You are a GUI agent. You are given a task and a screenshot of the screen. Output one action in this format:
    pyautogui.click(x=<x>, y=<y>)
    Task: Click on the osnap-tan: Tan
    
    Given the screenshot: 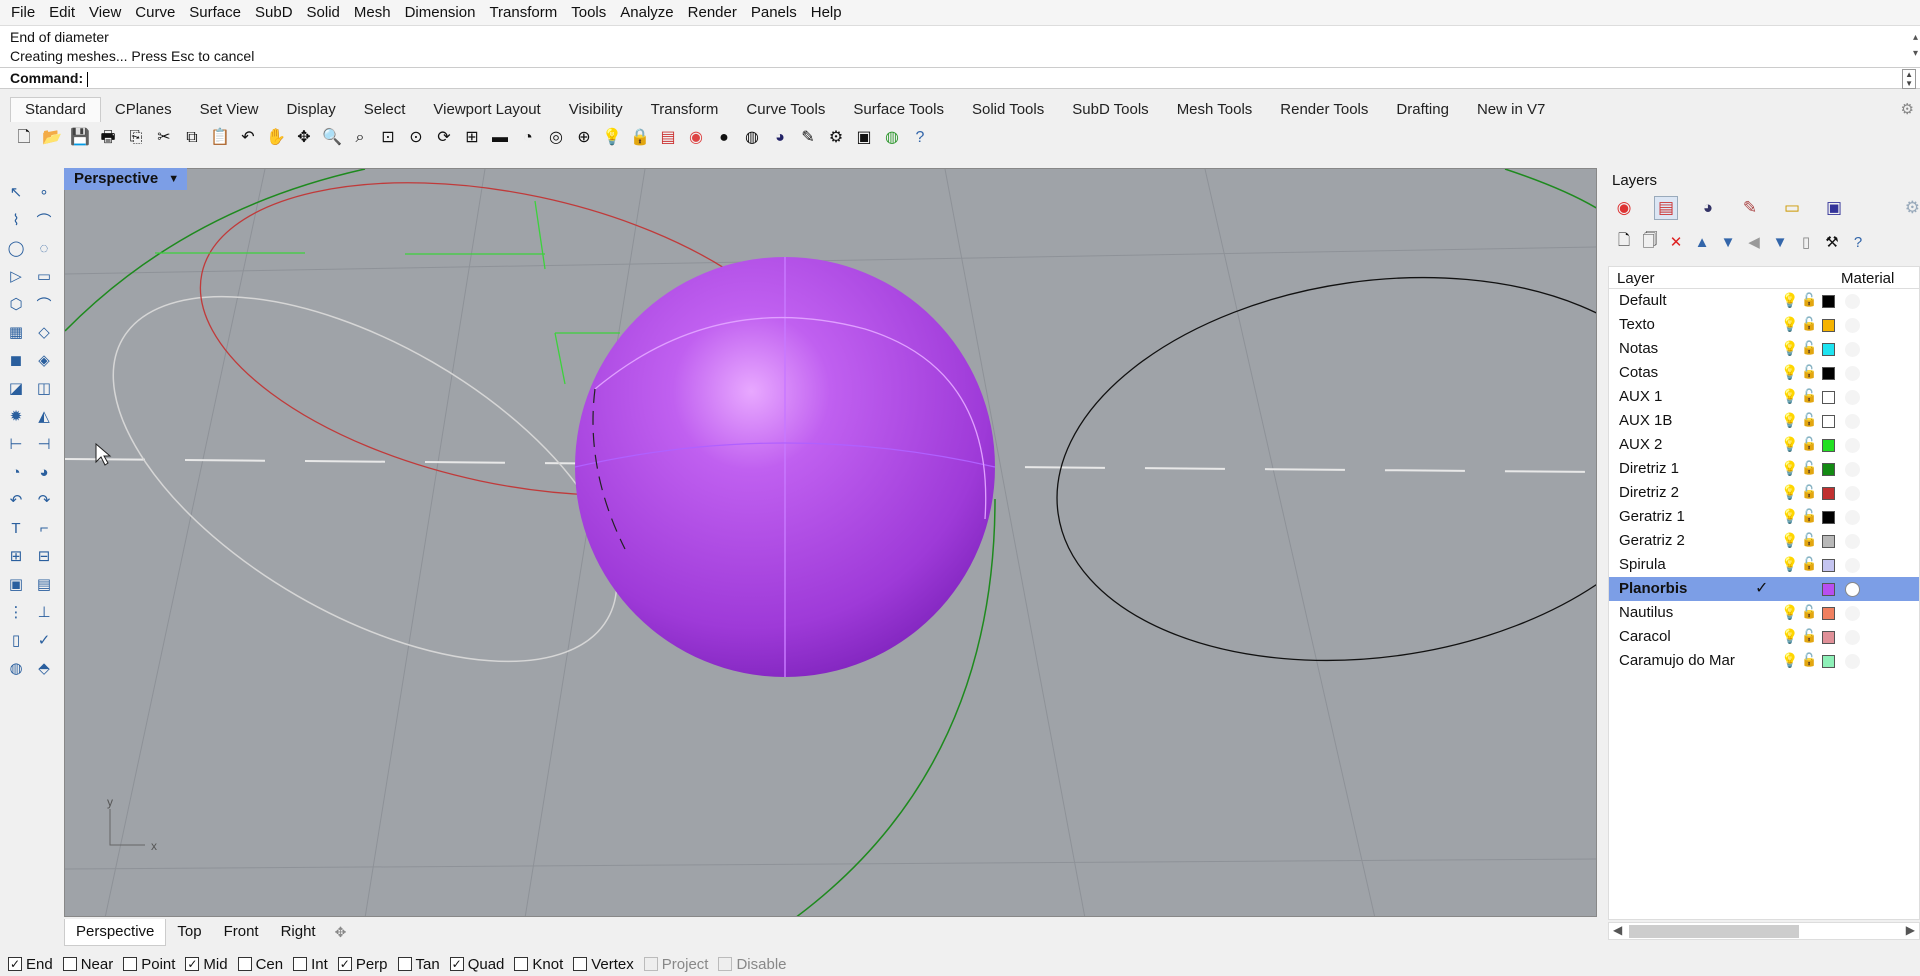 What is the action you would take?
    pyautogui.click(x=418, y=964)
    